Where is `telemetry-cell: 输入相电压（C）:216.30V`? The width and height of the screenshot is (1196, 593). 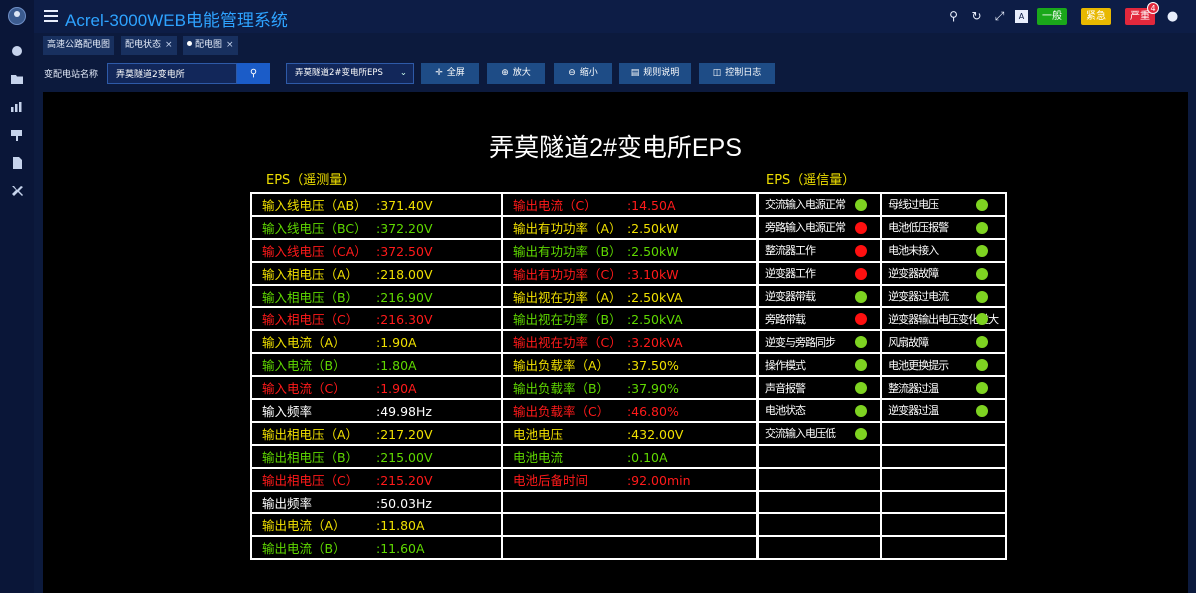 telemetry-cell: 输入相电压（C）:216.30V is located at coordinates (376, 319).